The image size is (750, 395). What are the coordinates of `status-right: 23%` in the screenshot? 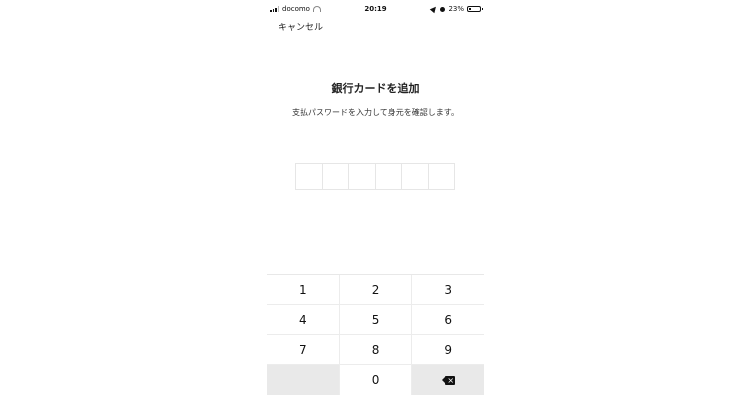 It's located at (456, 9).